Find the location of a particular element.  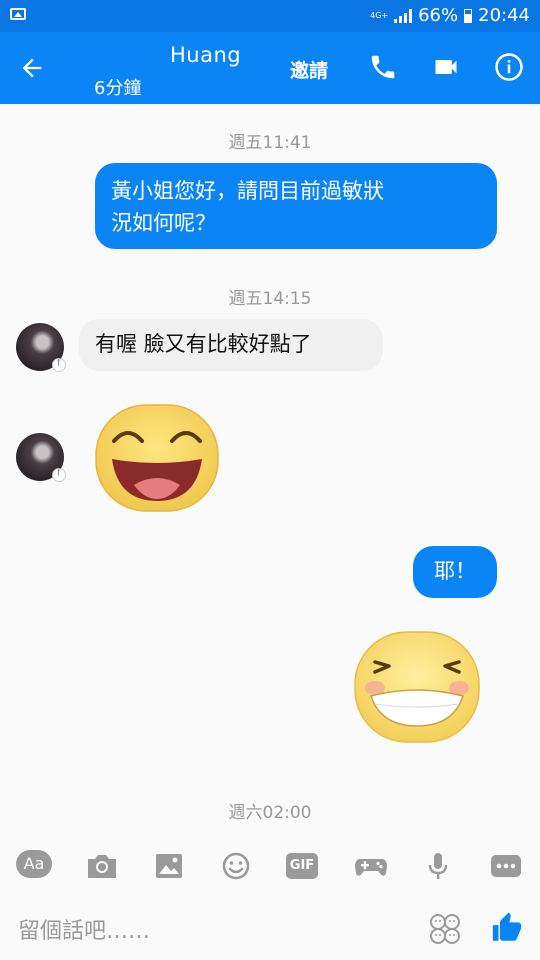

network-type: 4G+ is located at coordinates (379, 15).